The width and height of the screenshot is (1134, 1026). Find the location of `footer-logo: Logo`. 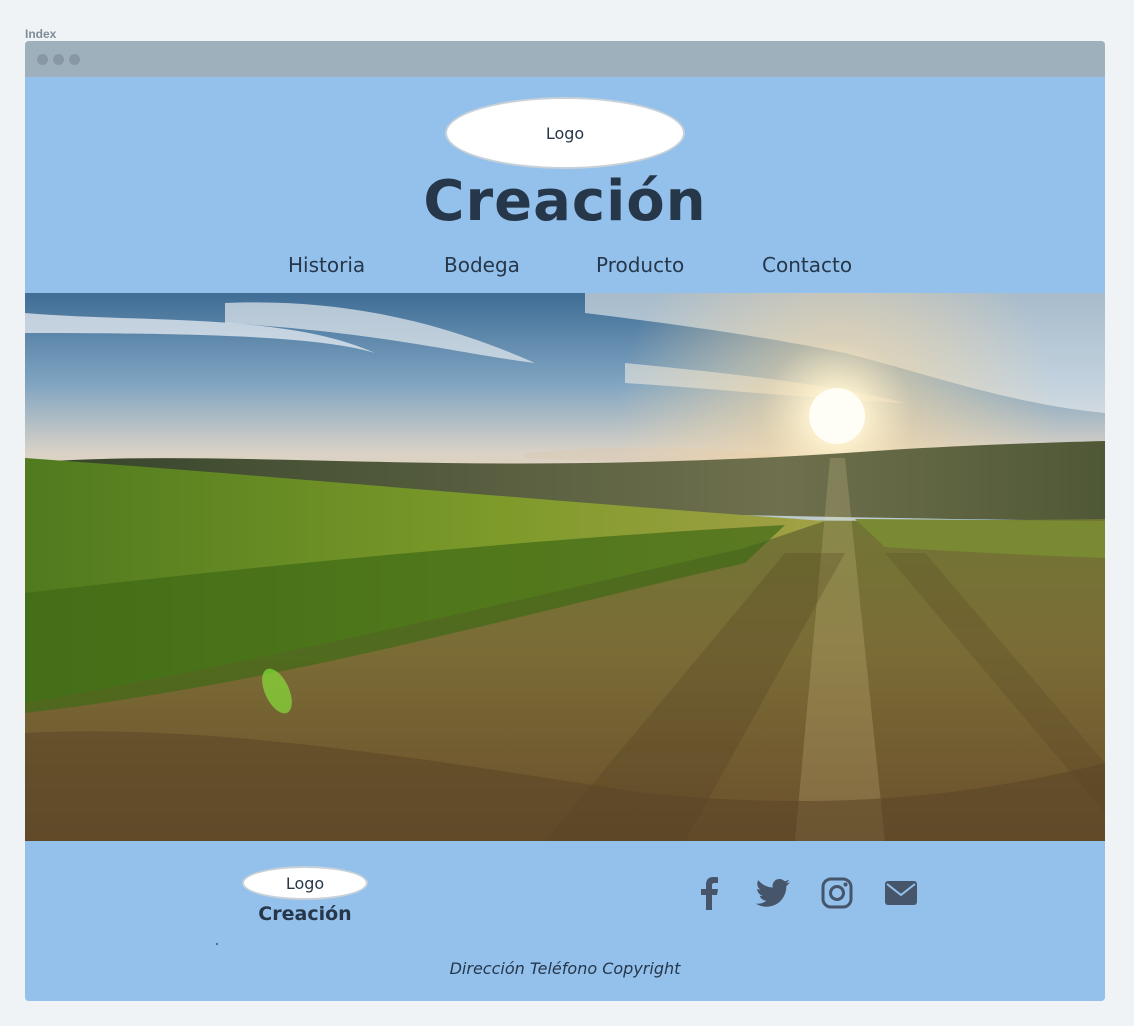

footer-logo: Logo is located at coordinates (305, 883).